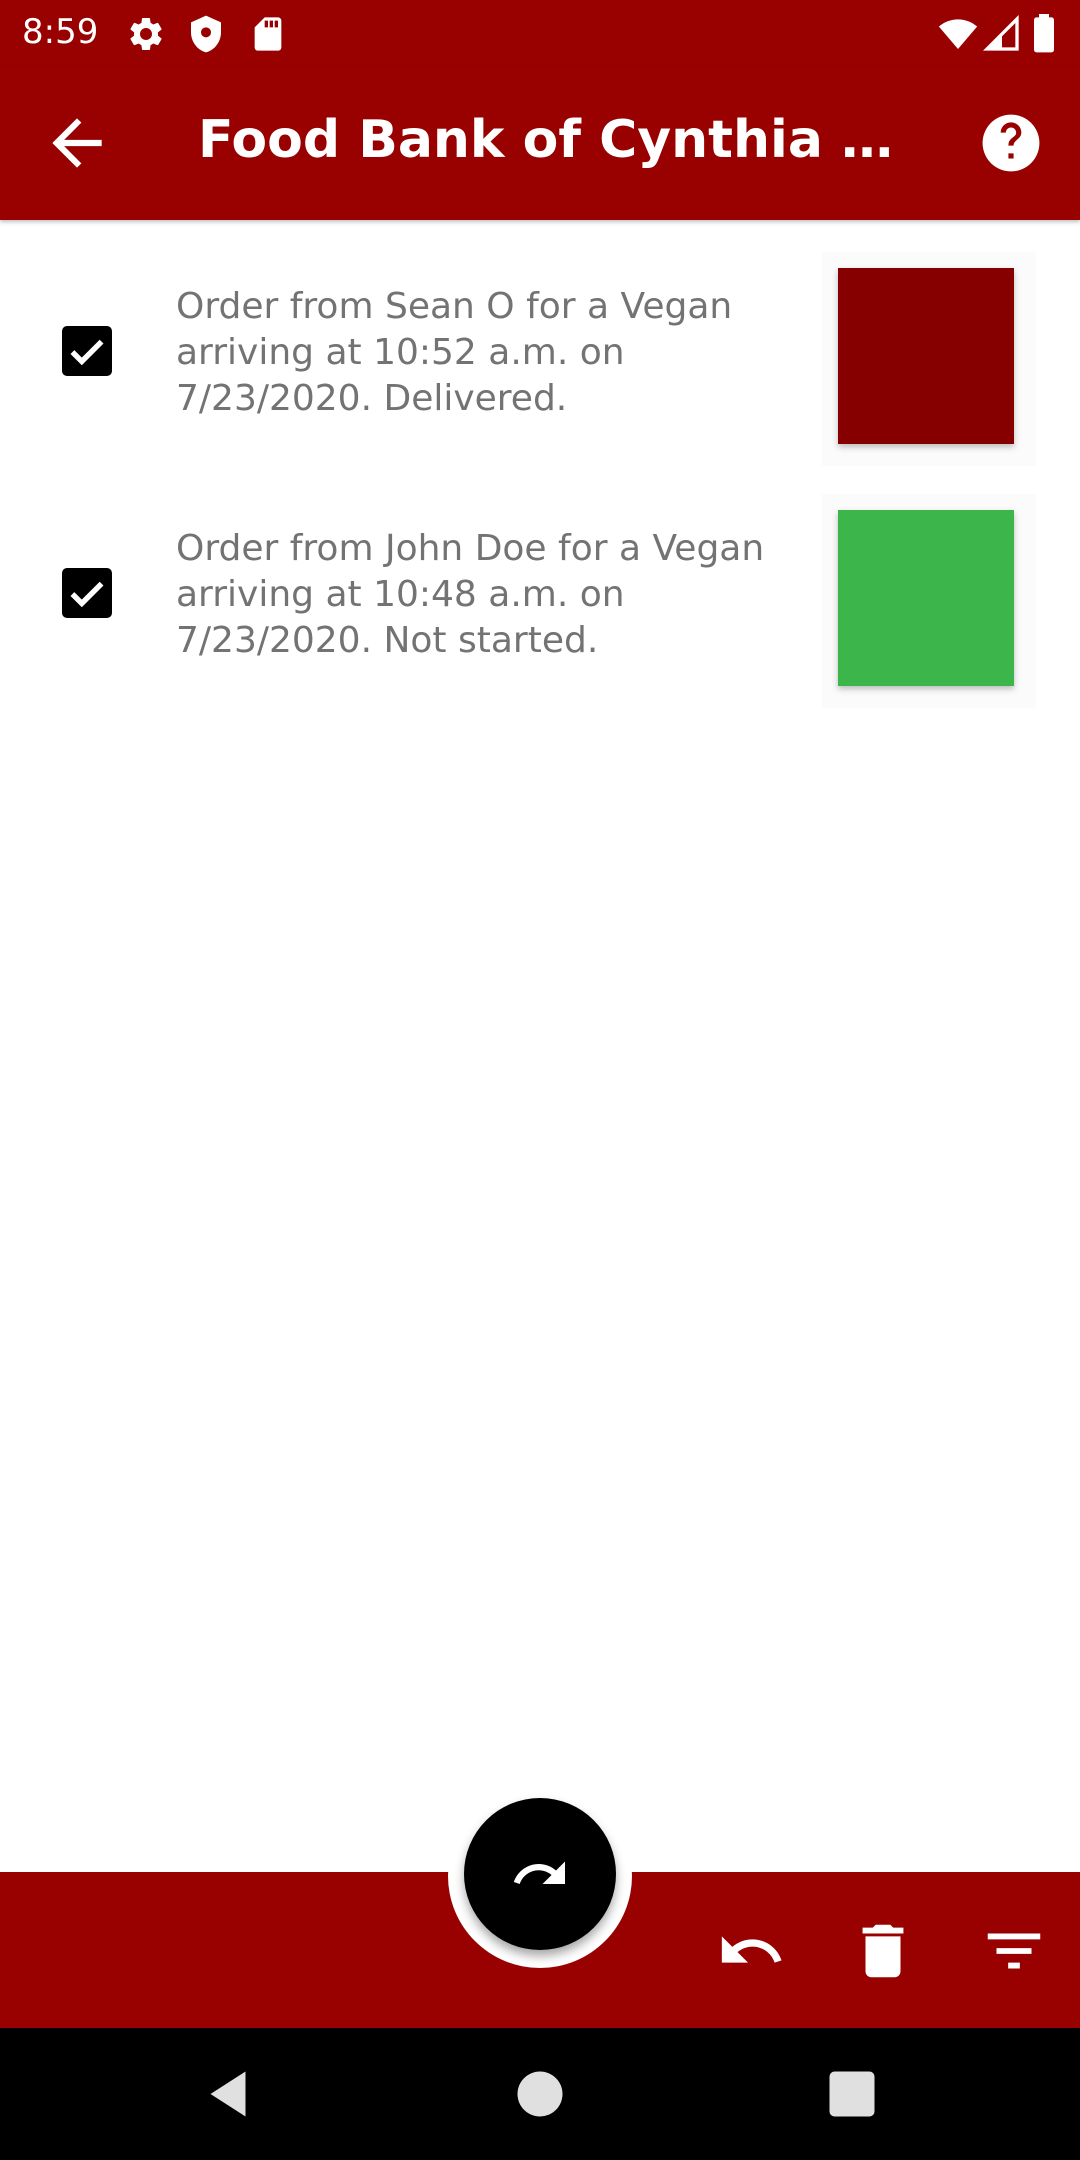  I want to click on recents-square-icon, so click(852, 2094).